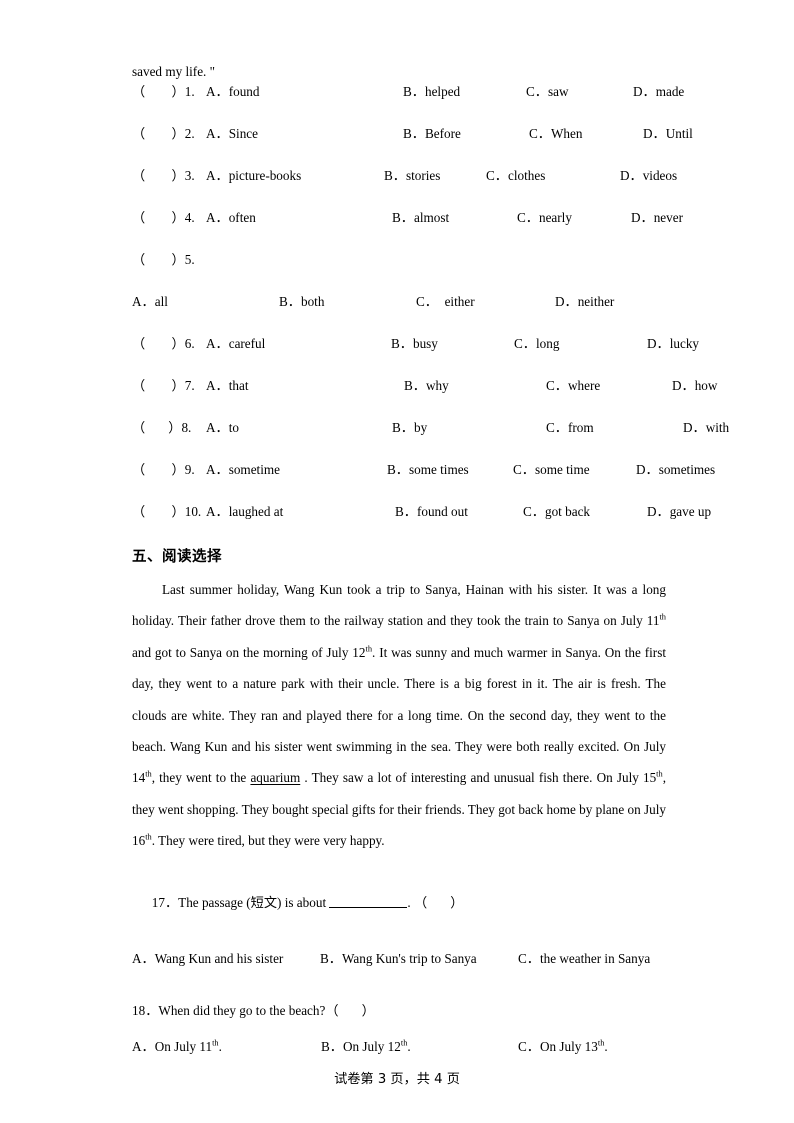 The width and height of the screenshot is (794, 1123). I want to click on answer-bracket: （ ）4., so click(163, 218).